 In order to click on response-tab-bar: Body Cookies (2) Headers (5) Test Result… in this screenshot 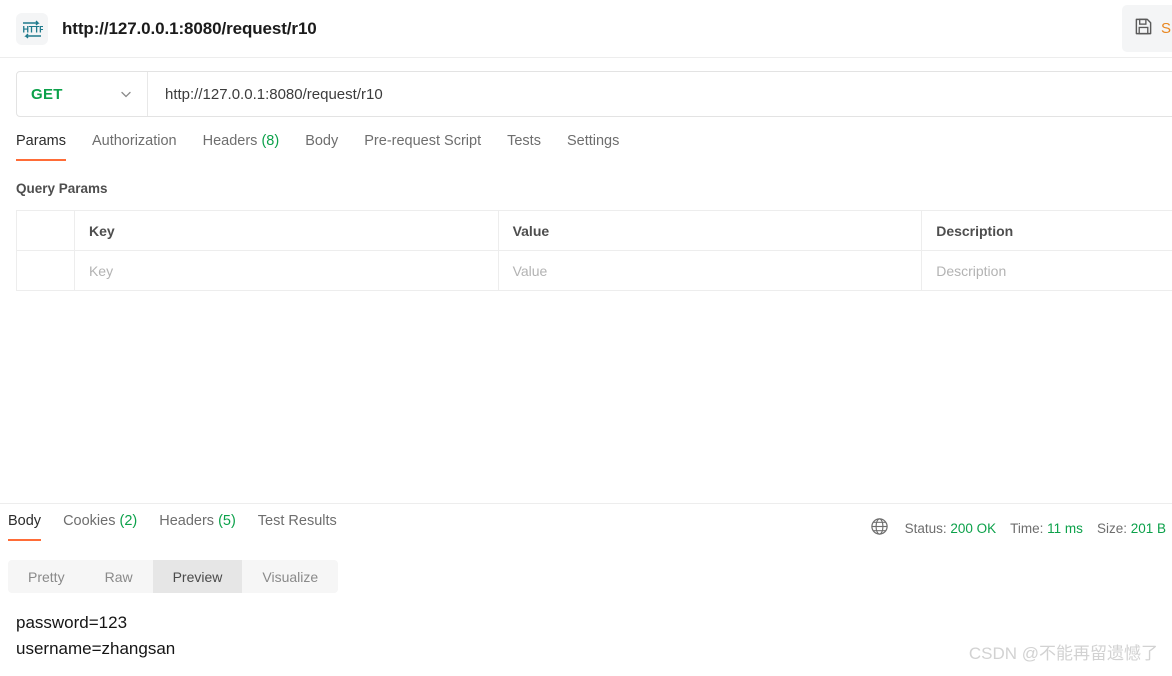, I will do `click(183, 527)`.